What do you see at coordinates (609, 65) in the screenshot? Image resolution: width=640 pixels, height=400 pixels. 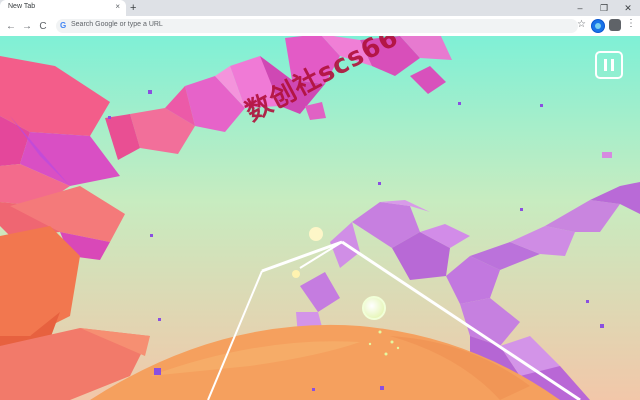 I see `pause-button` at bounding box center [609, 65].